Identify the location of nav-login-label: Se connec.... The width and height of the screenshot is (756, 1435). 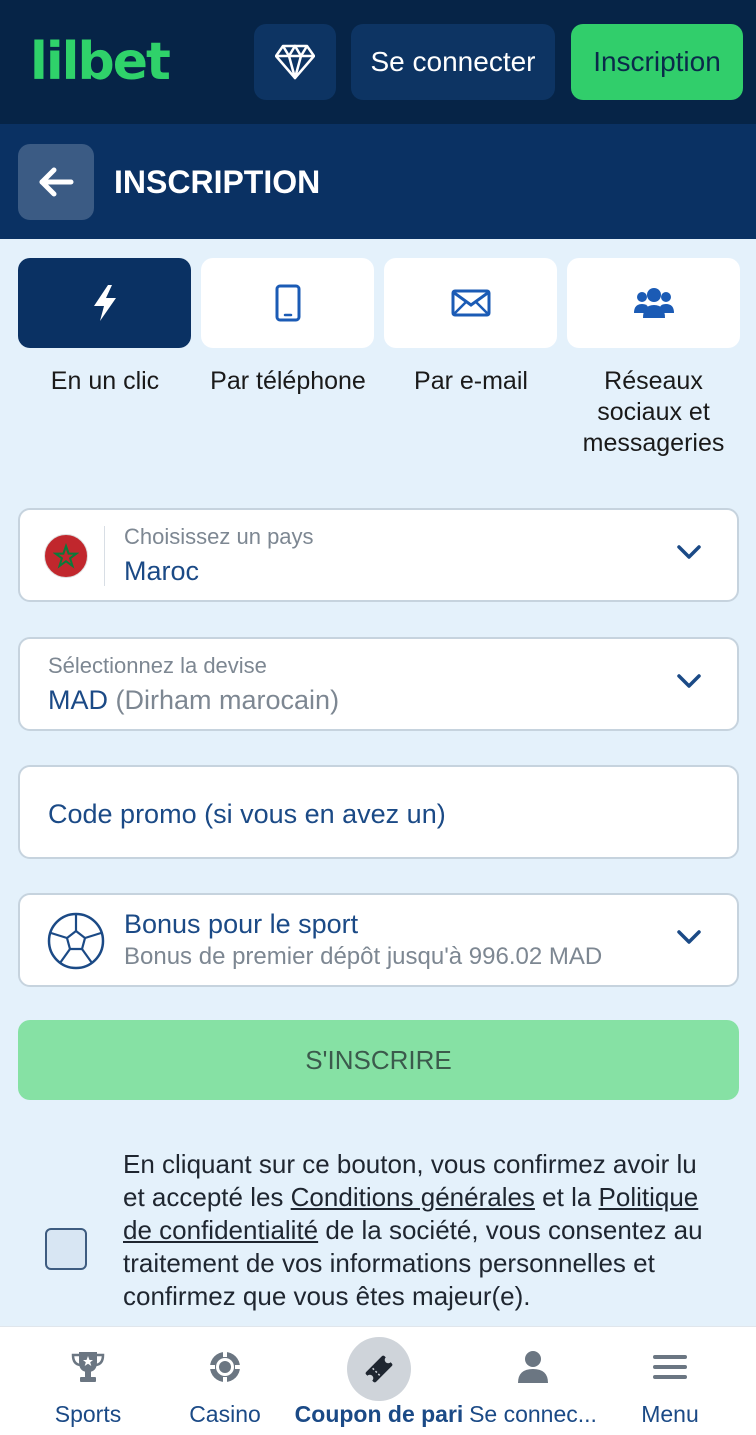
(533, 1414).